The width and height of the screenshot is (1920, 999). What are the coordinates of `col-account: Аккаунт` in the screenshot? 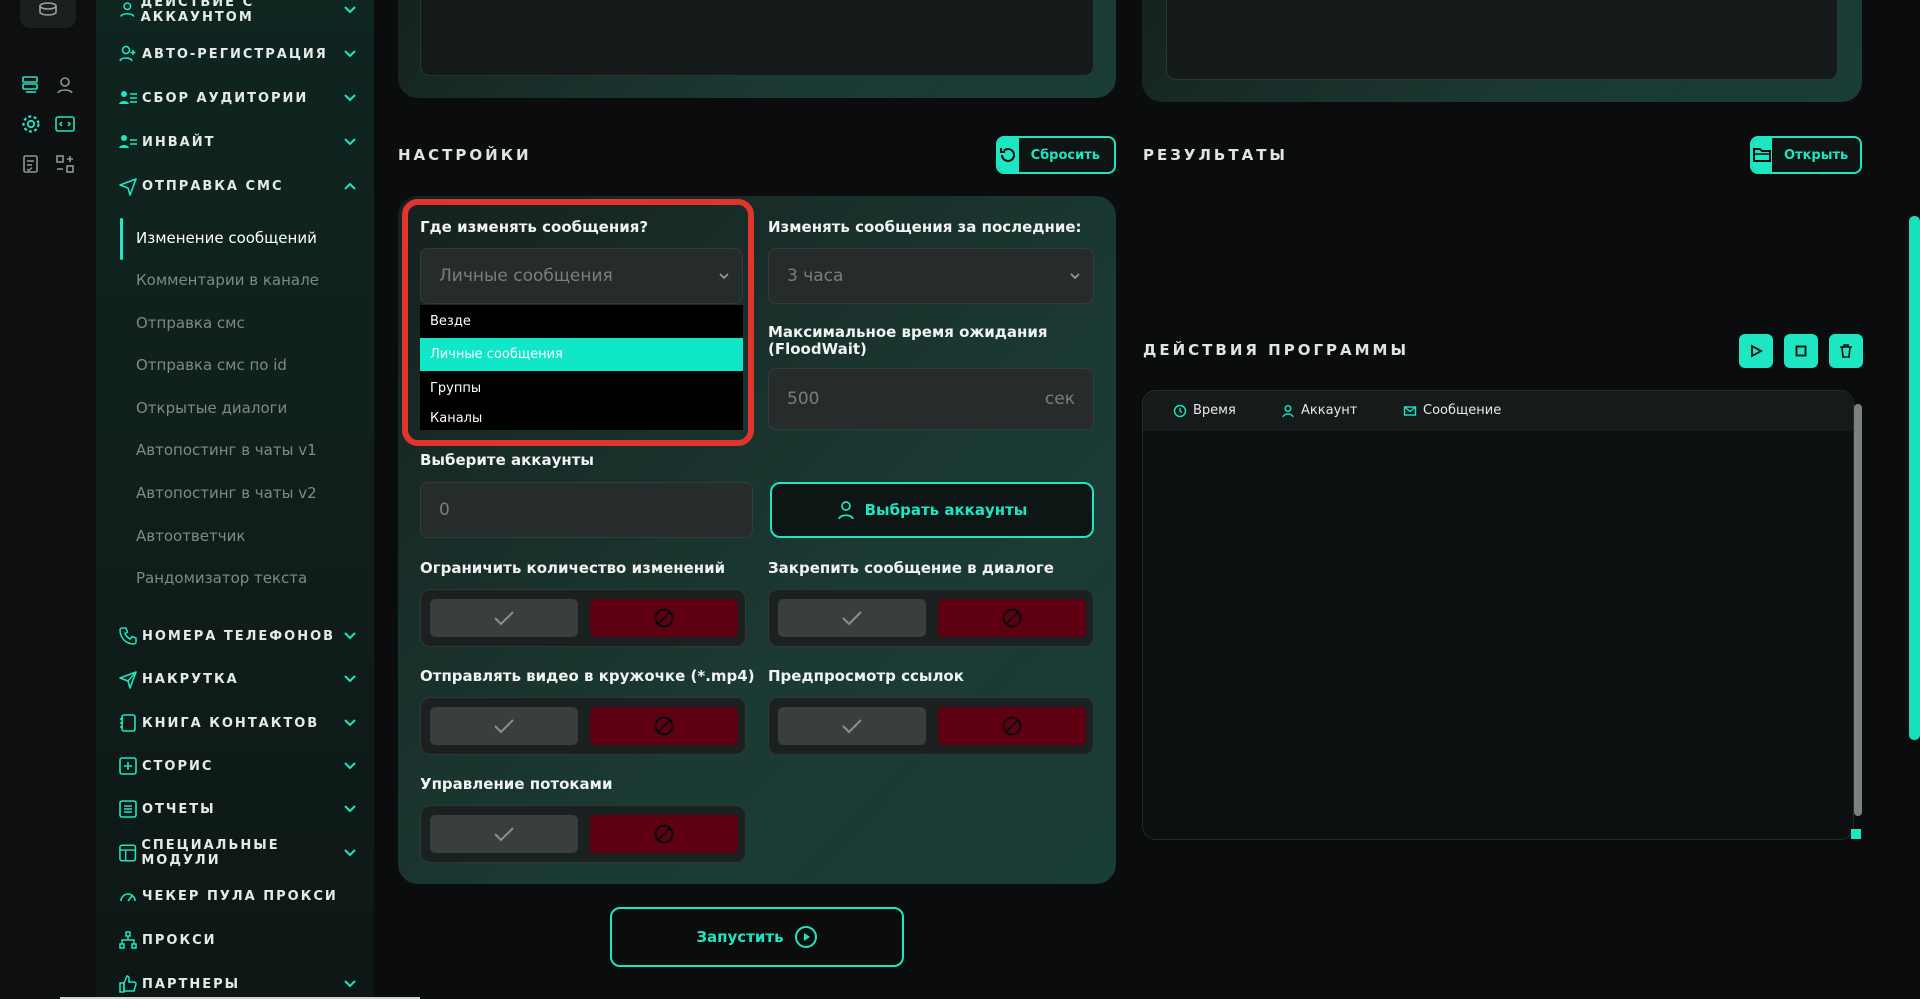 It's located at (1319, 410).